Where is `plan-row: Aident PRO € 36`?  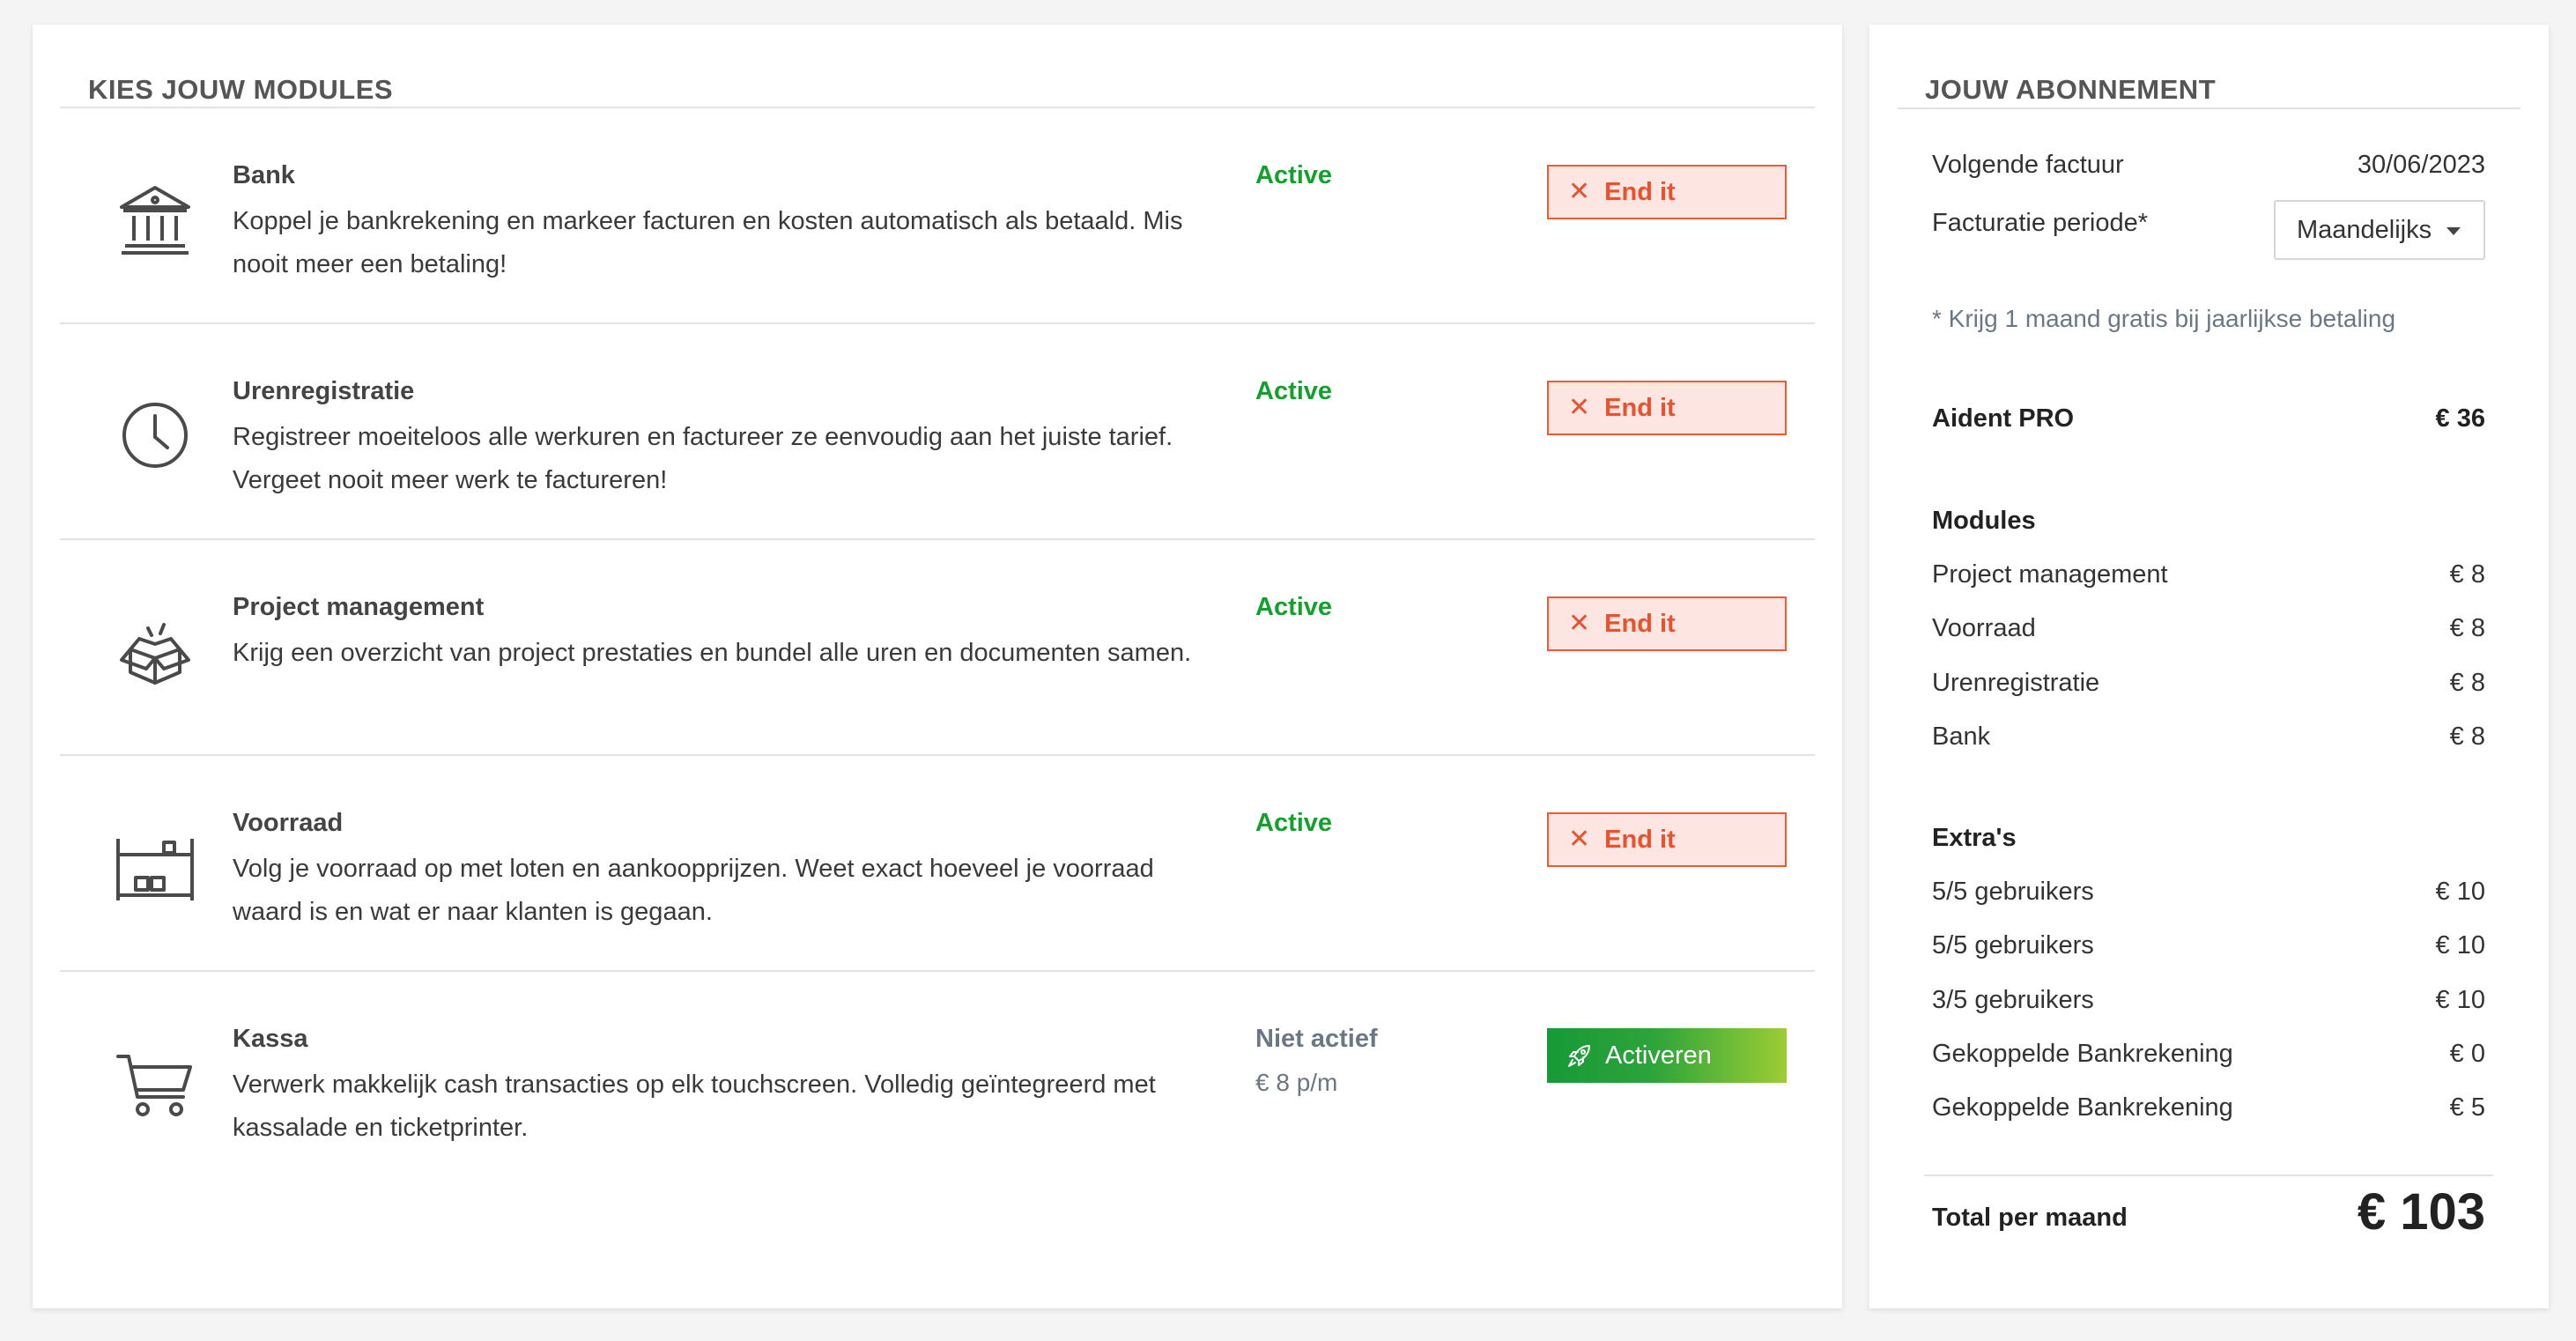 plan-row: Aident PRO € 36 is located at coordinates (2209, 418).